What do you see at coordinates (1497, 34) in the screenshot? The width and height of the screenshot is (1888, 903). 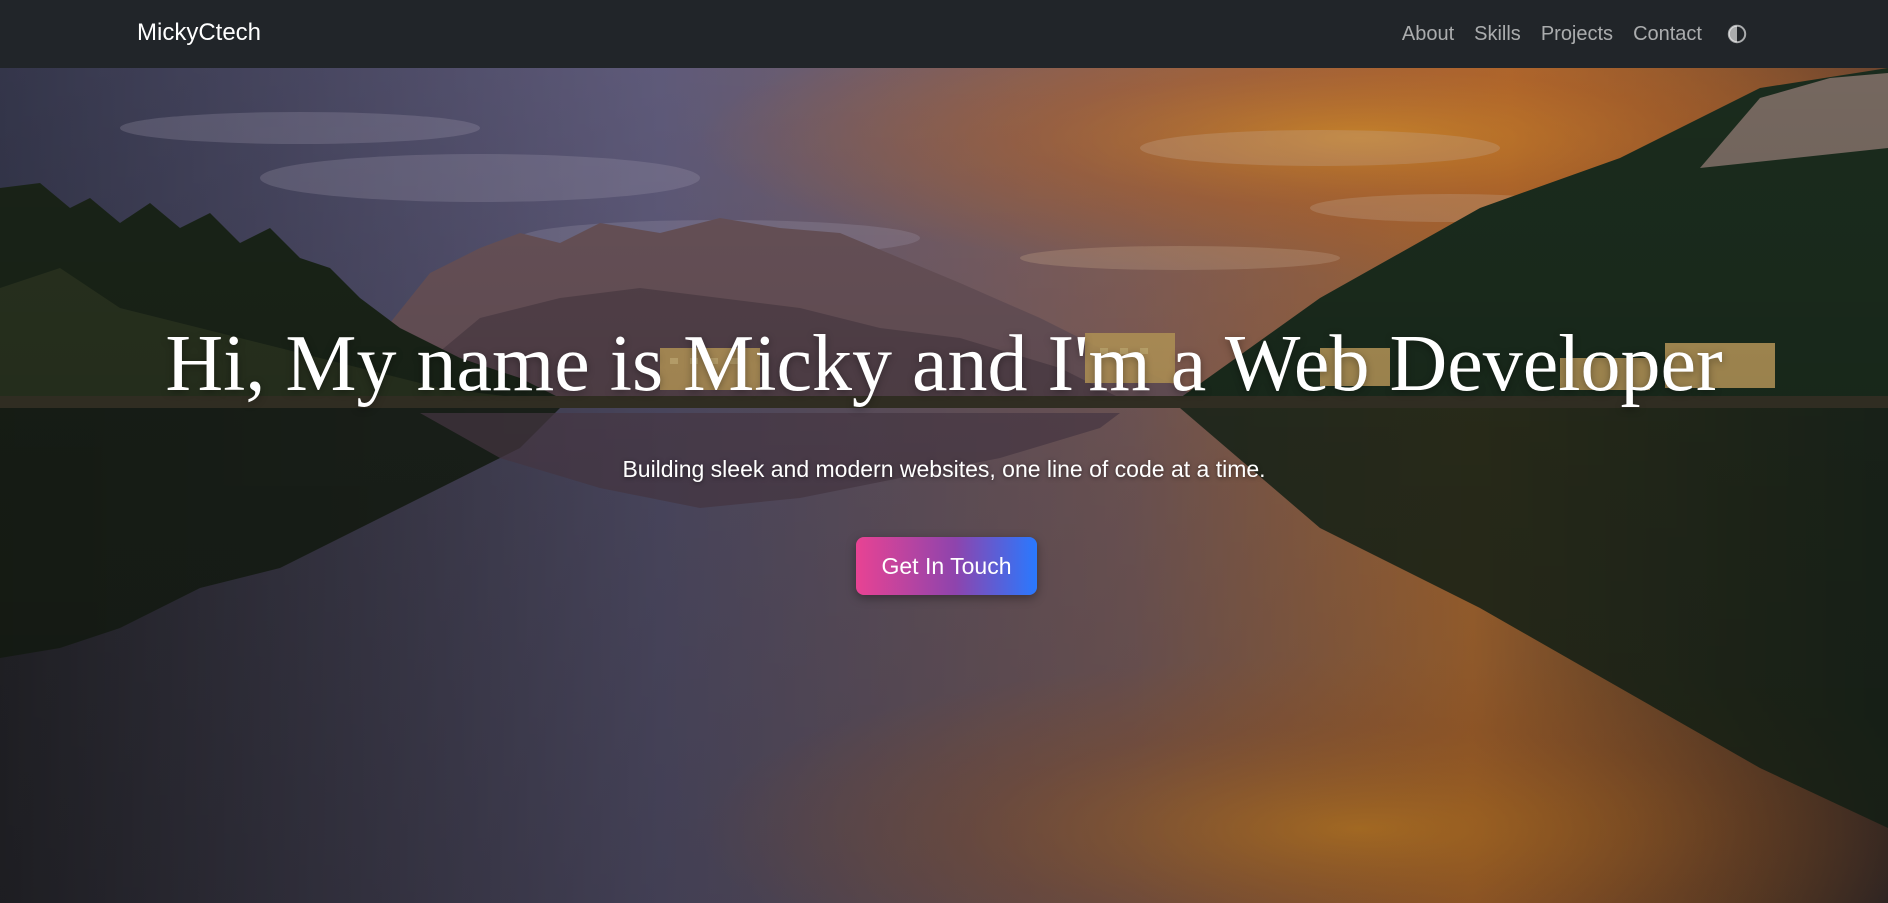 I see `nav-link-skills: Skills` at bounding box center [1497, 34].